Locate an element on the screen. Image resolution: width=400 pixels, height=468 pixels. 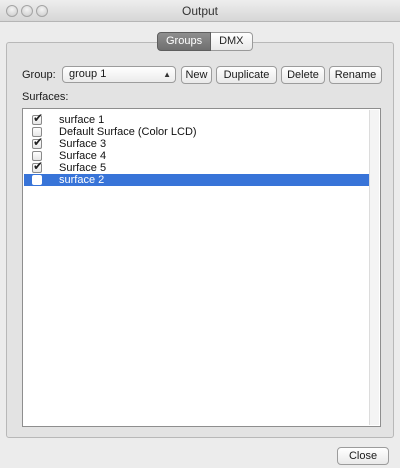
new-button: New is located at coordinates (196, 75).